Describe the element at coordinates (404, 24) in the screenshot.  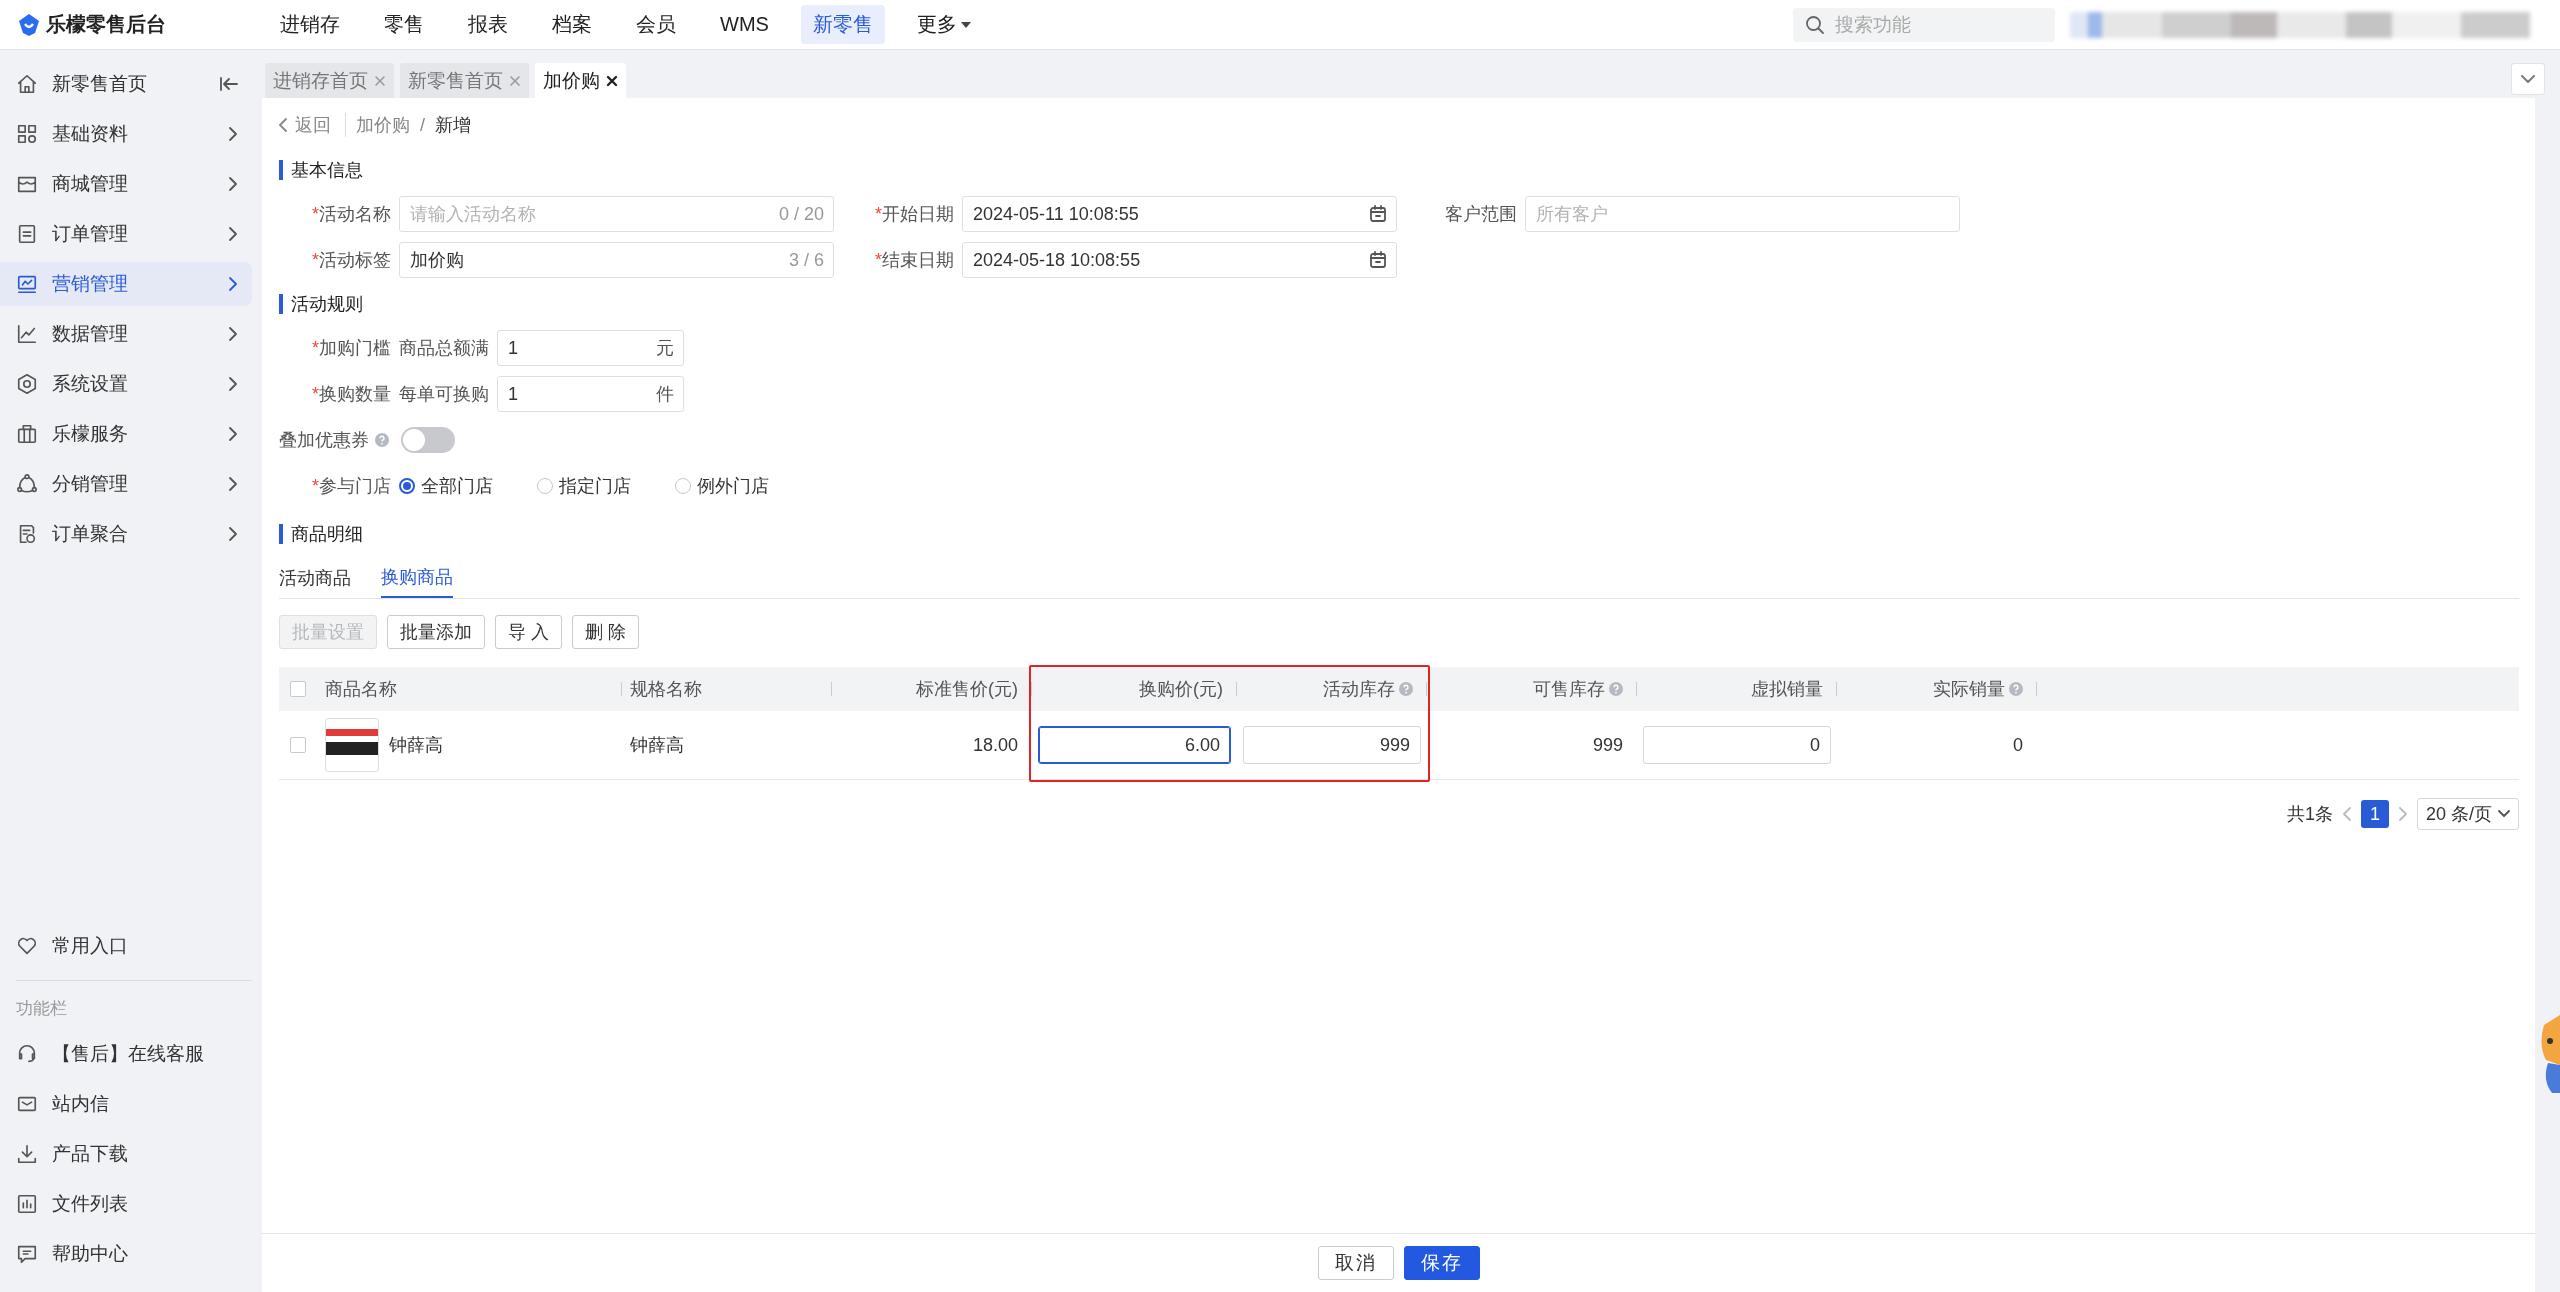
I see `nav-tab: 零售` at that location.